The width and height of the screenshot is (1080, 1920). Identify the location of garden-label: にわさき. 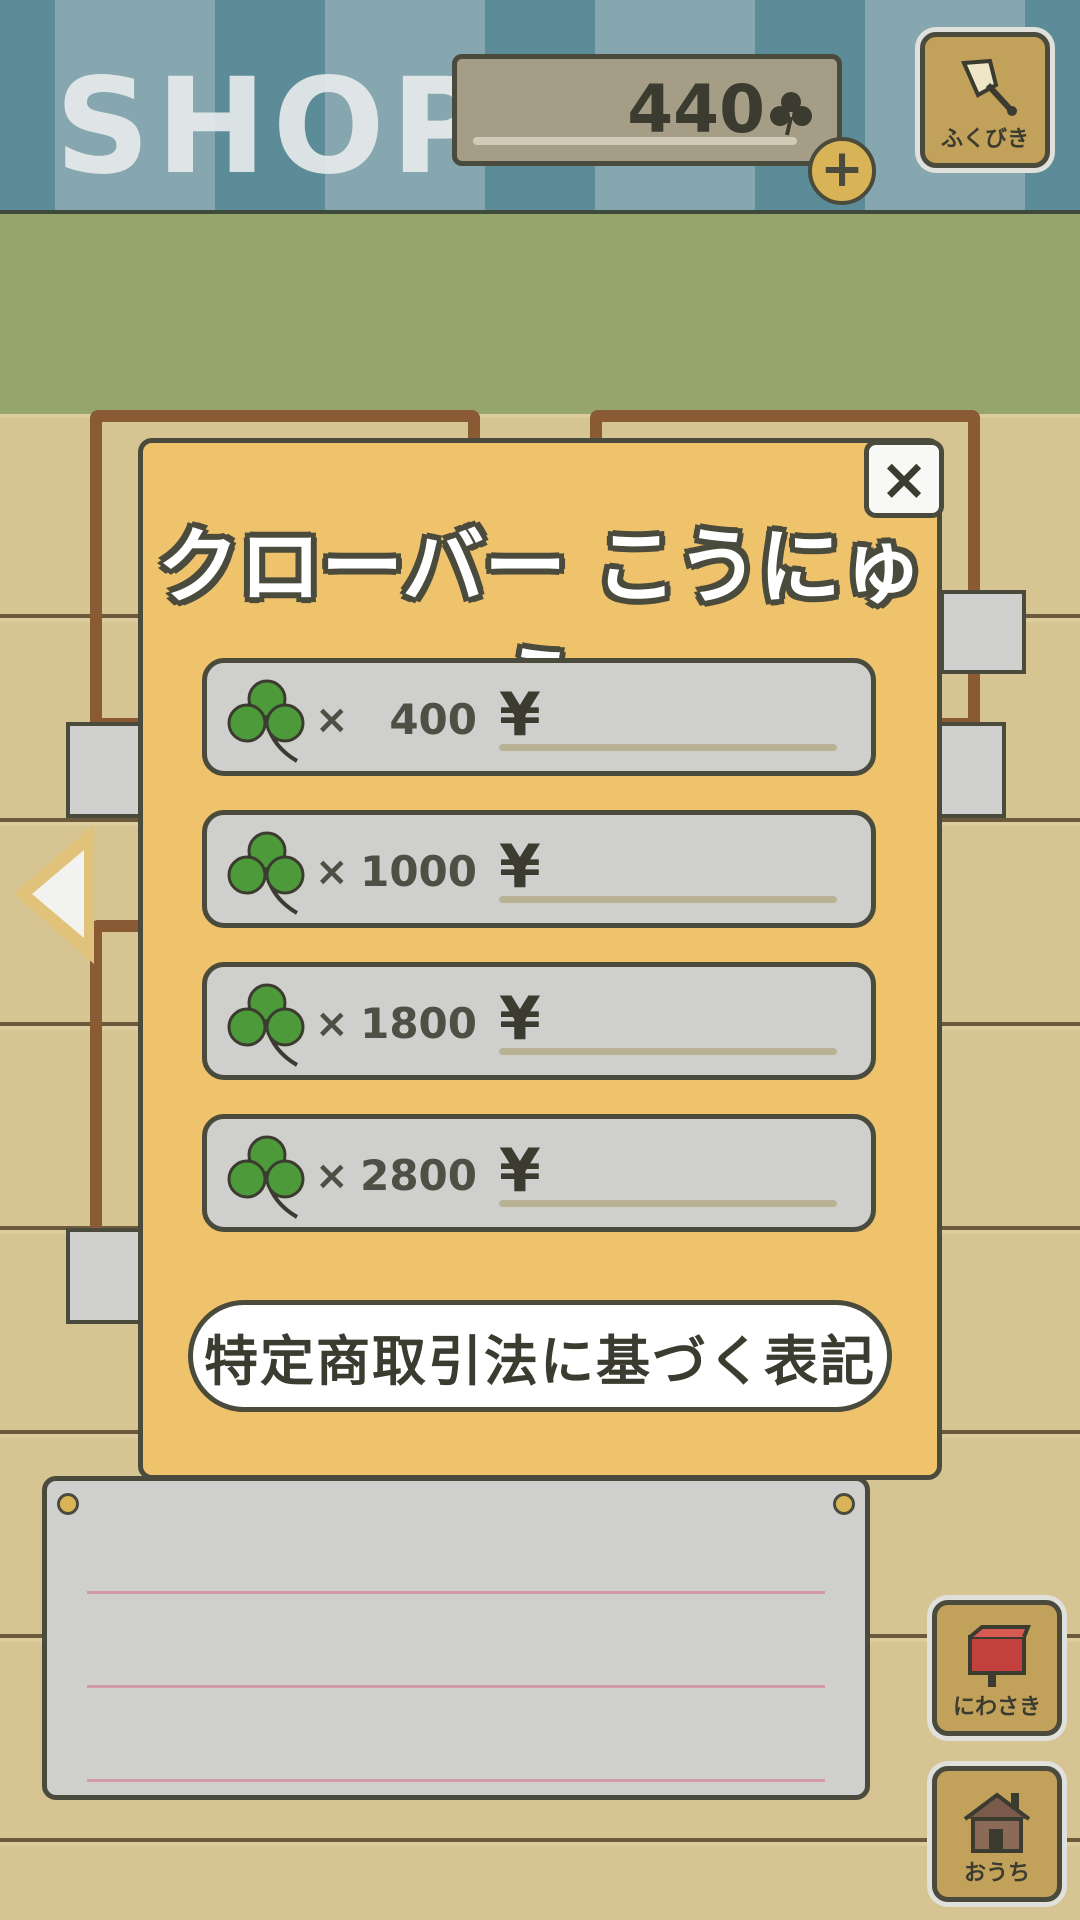
(996, 1707).